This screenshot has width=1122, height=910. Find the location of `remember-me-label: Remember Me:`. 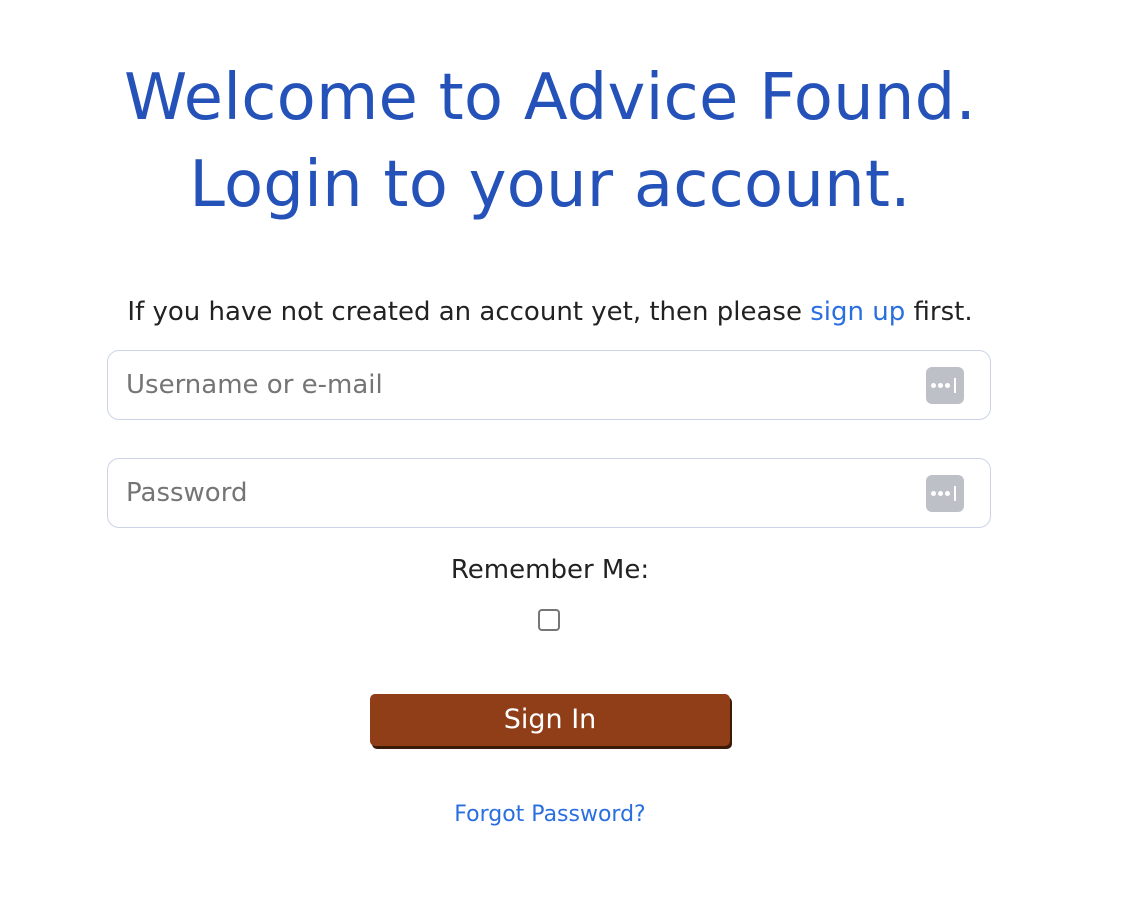

remember-me-label: Remember Me: is located at coordinates (550, 570).